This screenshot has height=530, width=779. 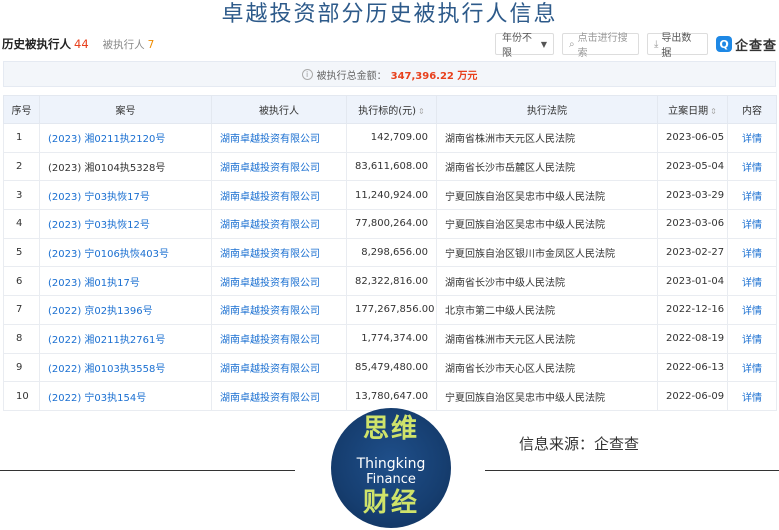 I want to click on cell-case-link: (2022) 湘0103执3558号, so click(x=106, y=369).